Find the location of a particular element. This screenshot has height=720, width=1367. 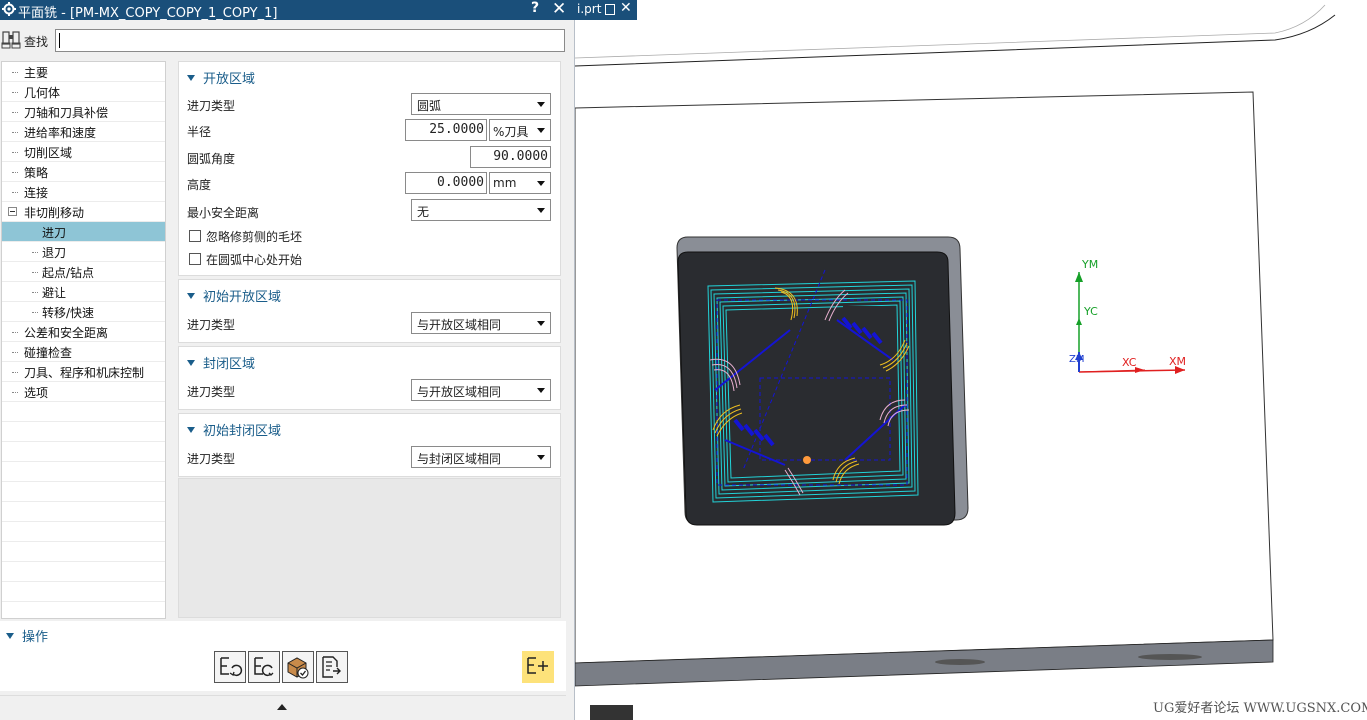

dialog-title-bar: 平面铣 - [PM-MX_COPY_COPY_1_COPY_1] ? ✕ is located at coordinates (287, 10).